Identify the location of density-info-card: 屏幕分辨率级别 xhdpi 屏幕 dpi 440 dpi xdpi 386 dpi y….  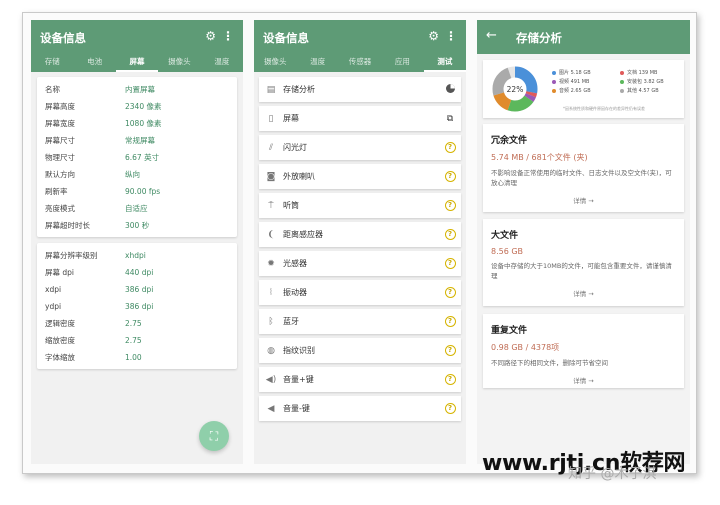
(137, 306).